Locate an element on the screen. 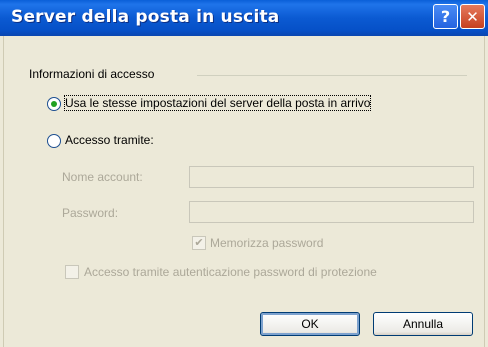 The width and height of the screenshot is (488, 347). ok-button: OK is located at coordinates (310, 324).